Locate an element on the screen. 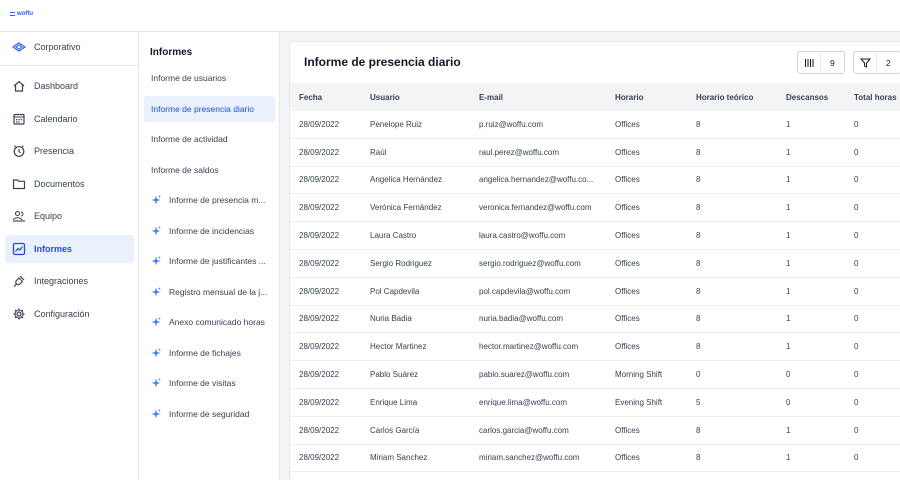 The height and width of the screenshot is (480, 900). filter-button: 2 is located at coordinates (876, 62).